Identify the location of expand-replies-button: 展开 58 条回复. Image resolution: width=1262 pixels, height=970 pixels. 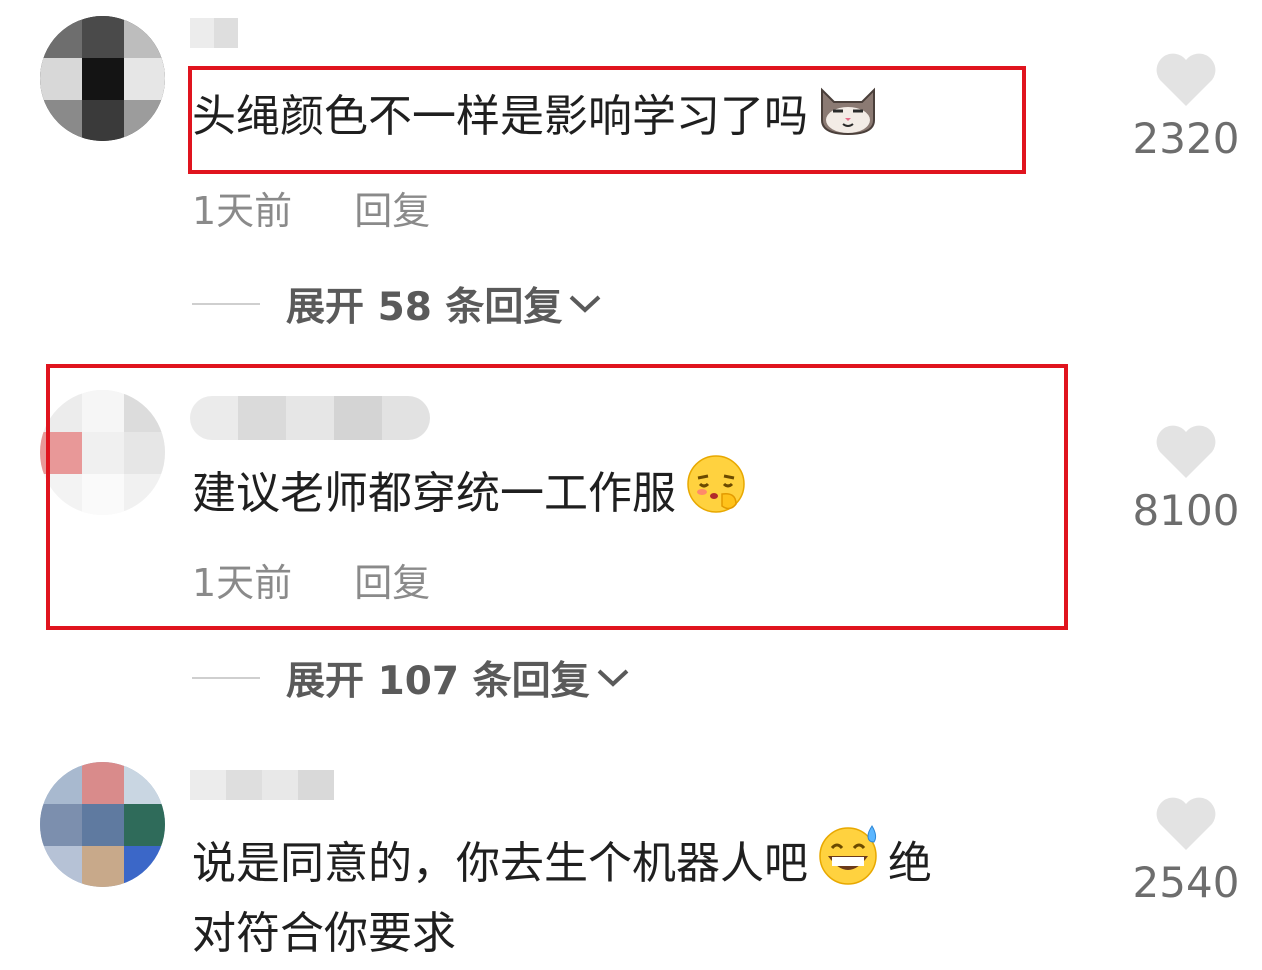
(397, 304).